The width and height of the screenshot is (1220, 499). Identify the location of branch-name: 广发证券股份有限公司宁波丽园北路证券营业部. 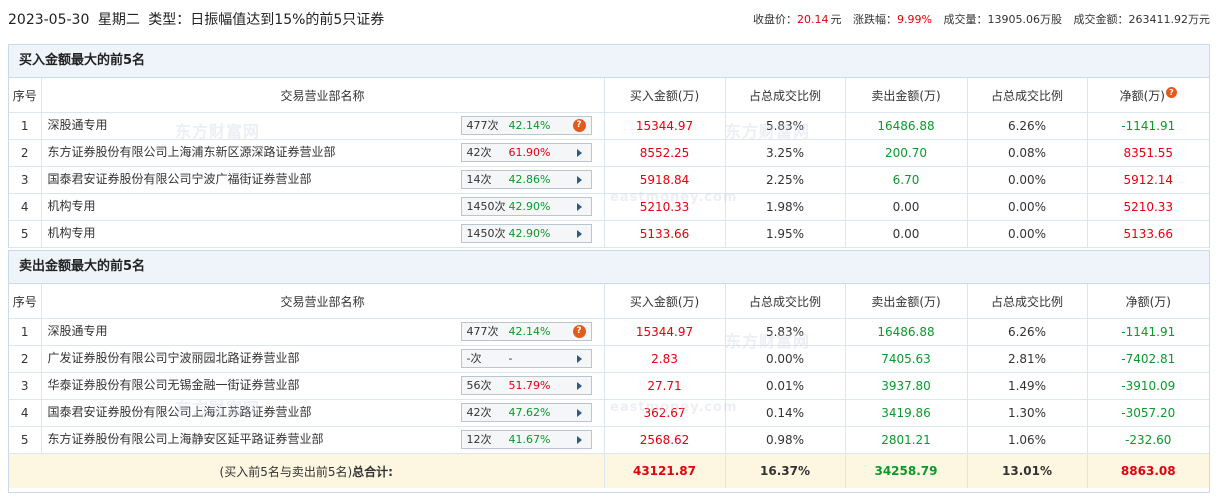
(174, 357).